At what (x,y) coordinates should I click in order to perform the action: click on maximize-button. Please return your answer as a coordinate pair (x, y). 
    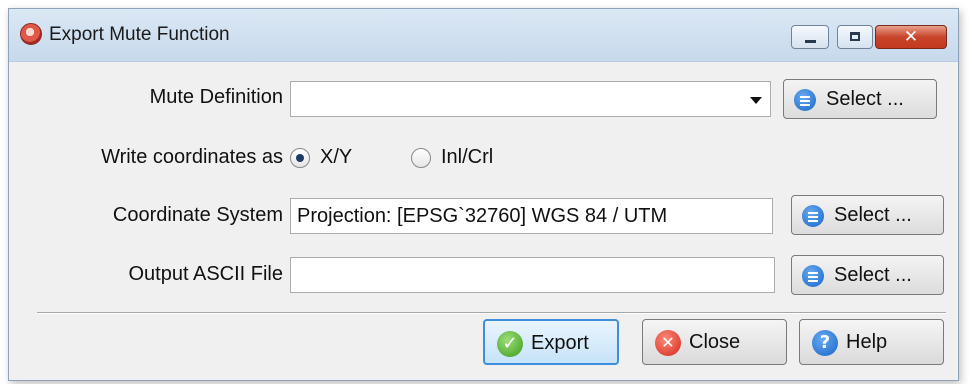
    Looking at the image, I should click on (855, 37).